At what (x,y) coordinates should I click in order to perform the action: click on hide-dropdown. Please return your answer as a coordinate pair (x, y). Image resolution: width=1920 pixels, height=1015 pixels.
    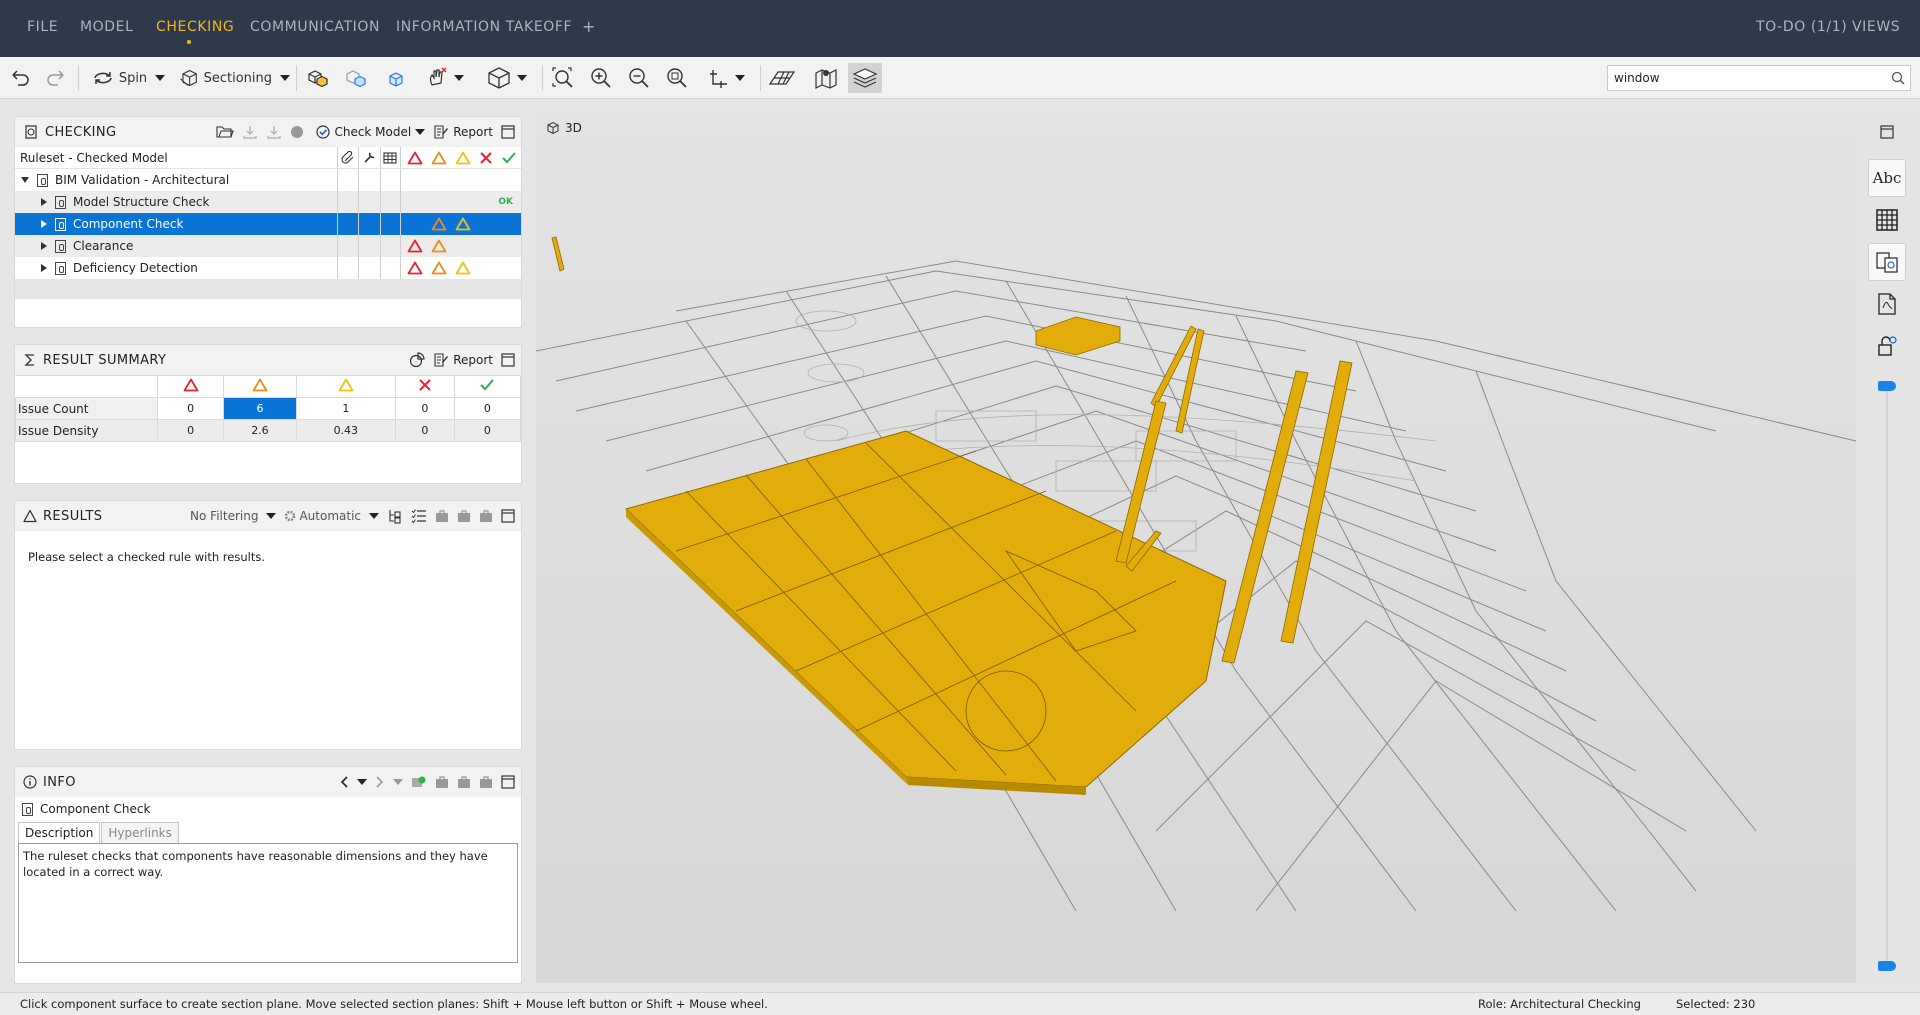
    Looking at the image, I should click on (444, 78).